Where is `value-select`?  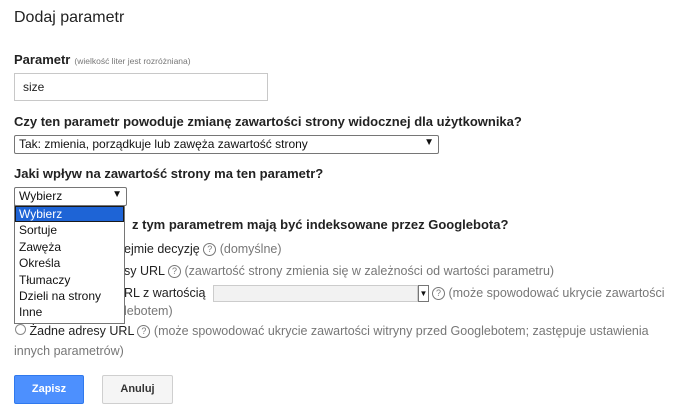 value-select is located at coordinates (315, 293).